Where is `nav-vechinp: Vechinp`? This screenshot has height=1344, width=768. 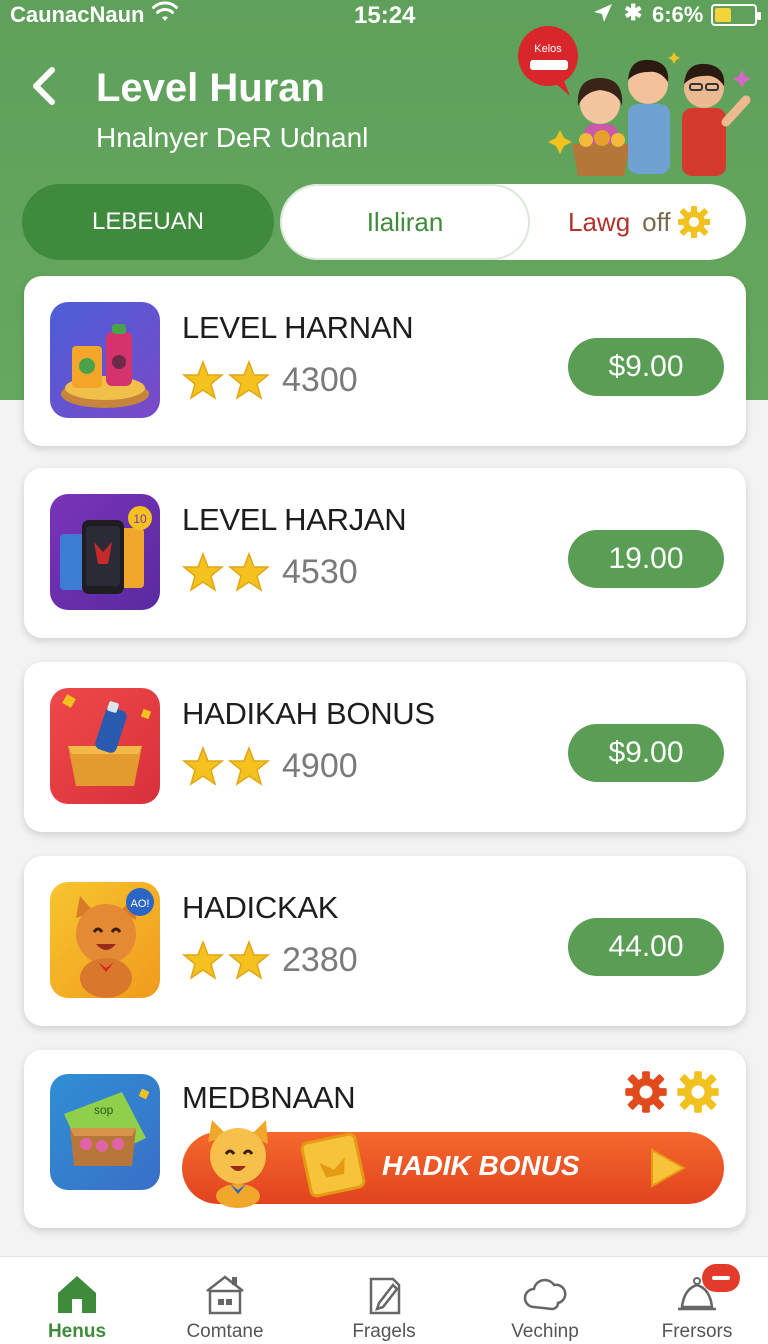 nav-vechinp: Vechinp is located at coordinates (545, 1300).